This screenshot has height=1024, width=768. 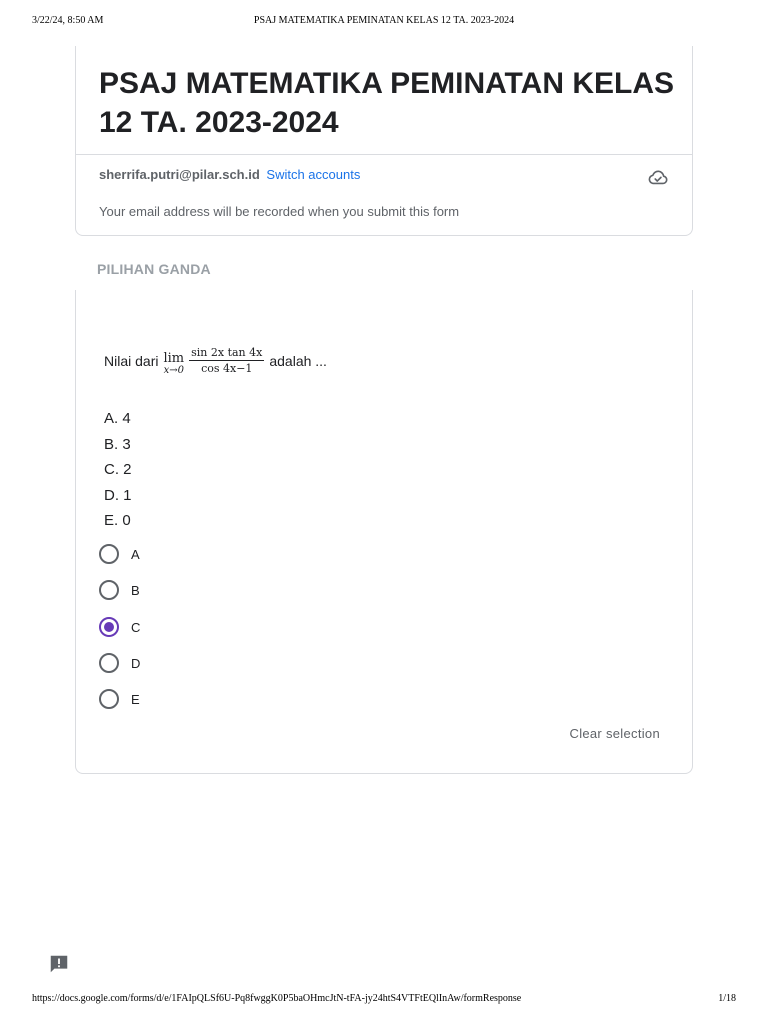 I want to click on radio-label: C, so click(x=136, y=627).